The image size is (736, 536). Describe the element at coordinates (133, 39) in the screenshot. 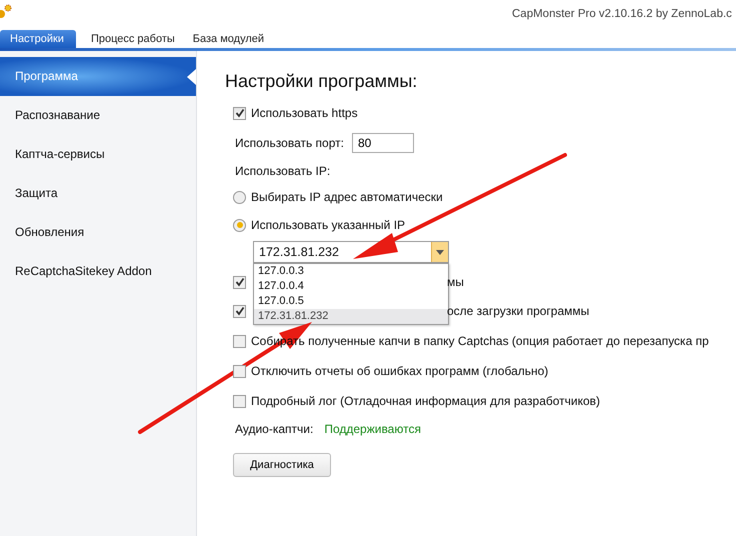

I see `tab: Процесс работы` at that location.